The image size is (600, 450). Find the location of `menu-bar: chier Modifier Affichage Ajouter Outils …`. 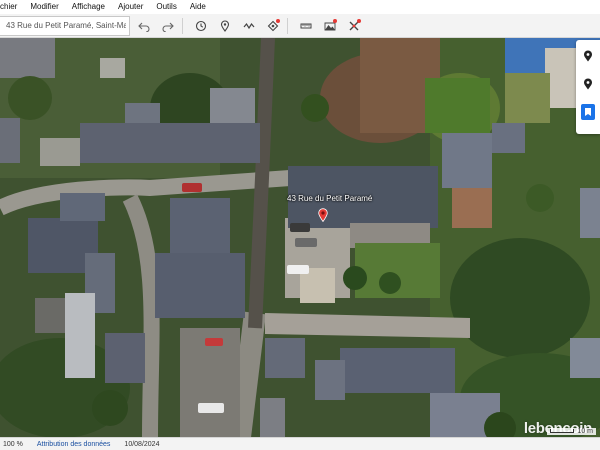

menu-bar: chier Modifier Affichage Ajouter Outils … is located at coordinates (300, 7).